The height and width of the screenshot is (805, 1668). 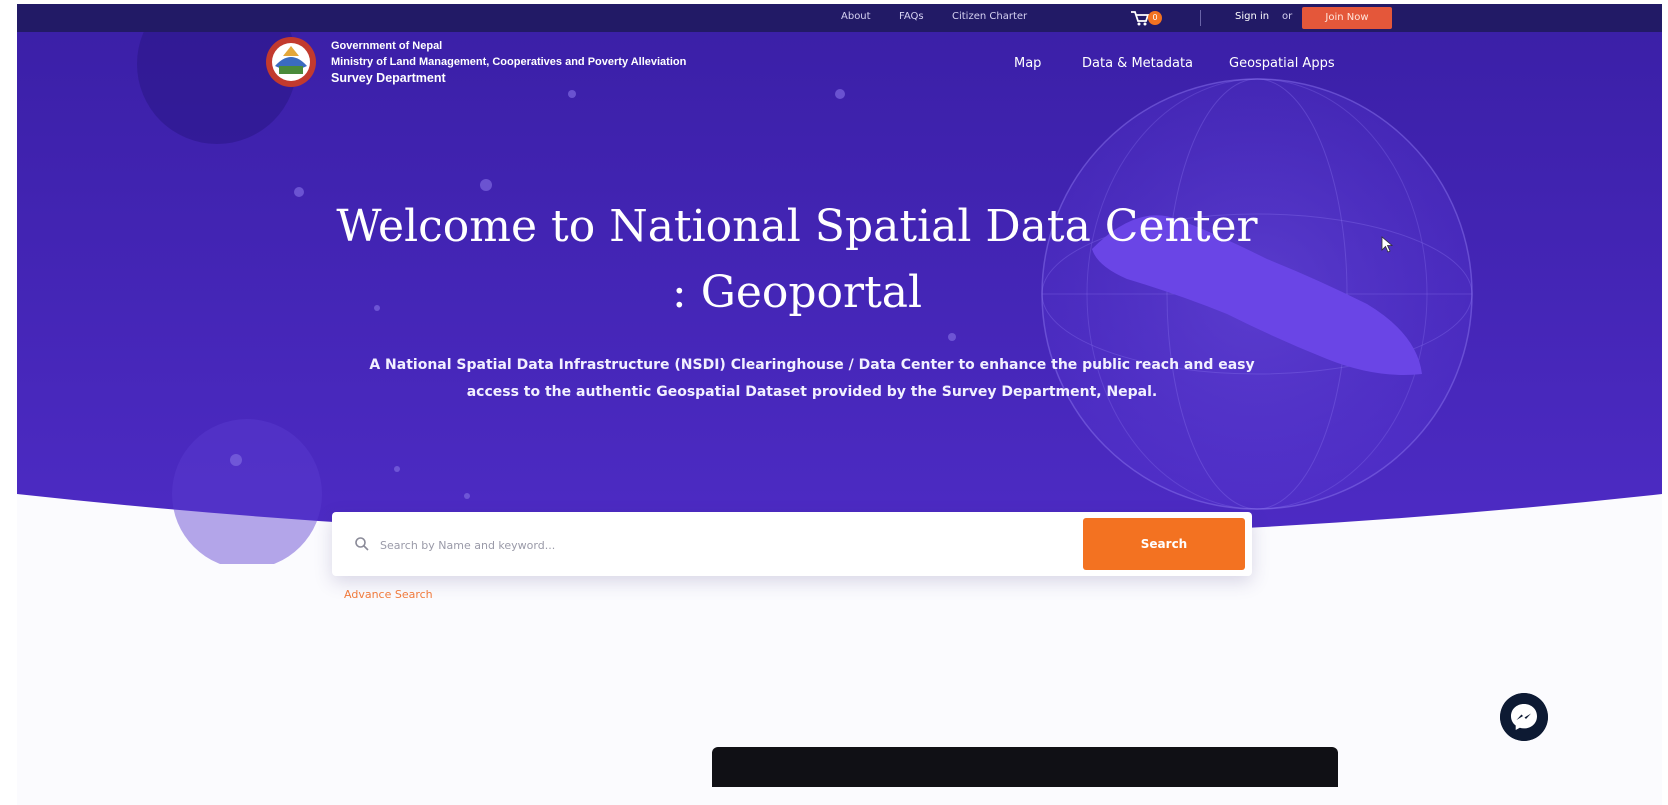 What do you see at coordinates (1027, 63) in the screenshot?
I see `nav-map: Map` at bounding box center [1027, 63].